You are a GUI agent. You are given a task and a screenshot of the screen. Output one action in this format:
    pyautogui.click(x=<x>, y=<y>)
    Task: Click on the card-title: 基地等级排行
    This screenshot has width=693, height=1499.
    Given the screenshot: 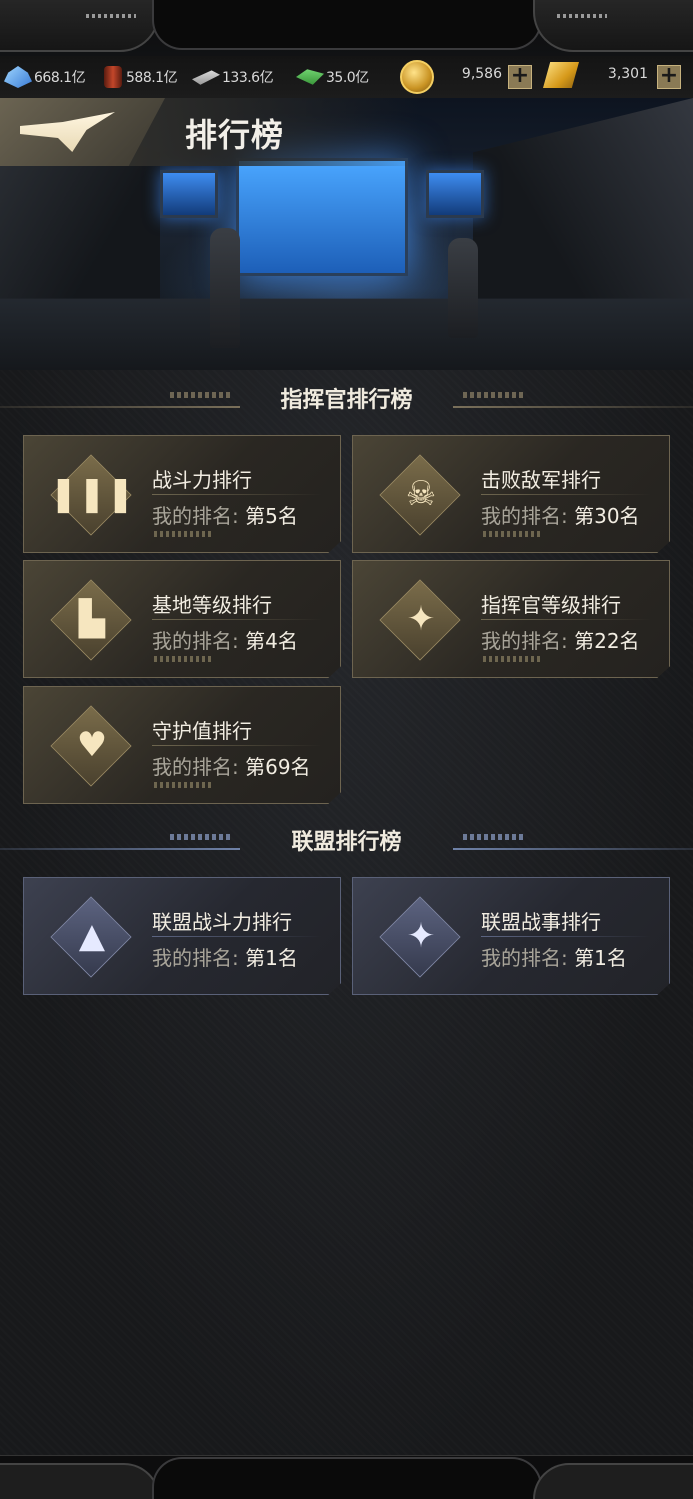 What is the action you would take?
    pyautogui.click(x=212, y=605)
    